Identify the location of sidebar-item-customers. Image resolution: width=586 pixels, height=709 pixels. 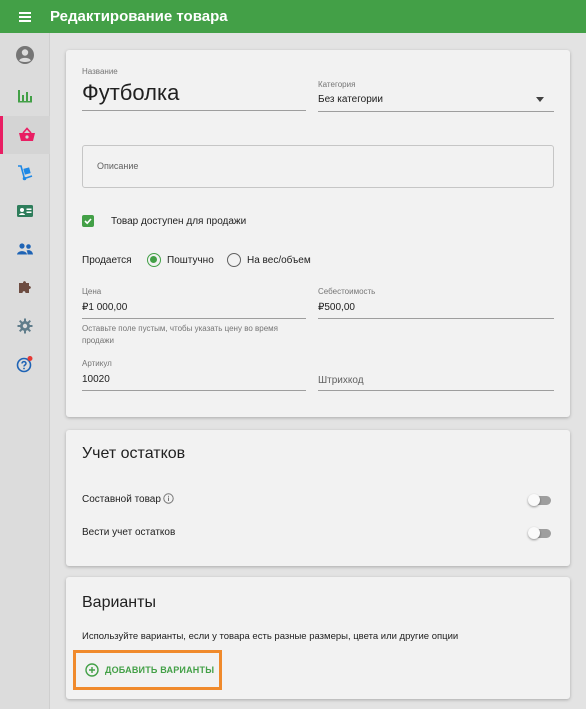
(25, 249).